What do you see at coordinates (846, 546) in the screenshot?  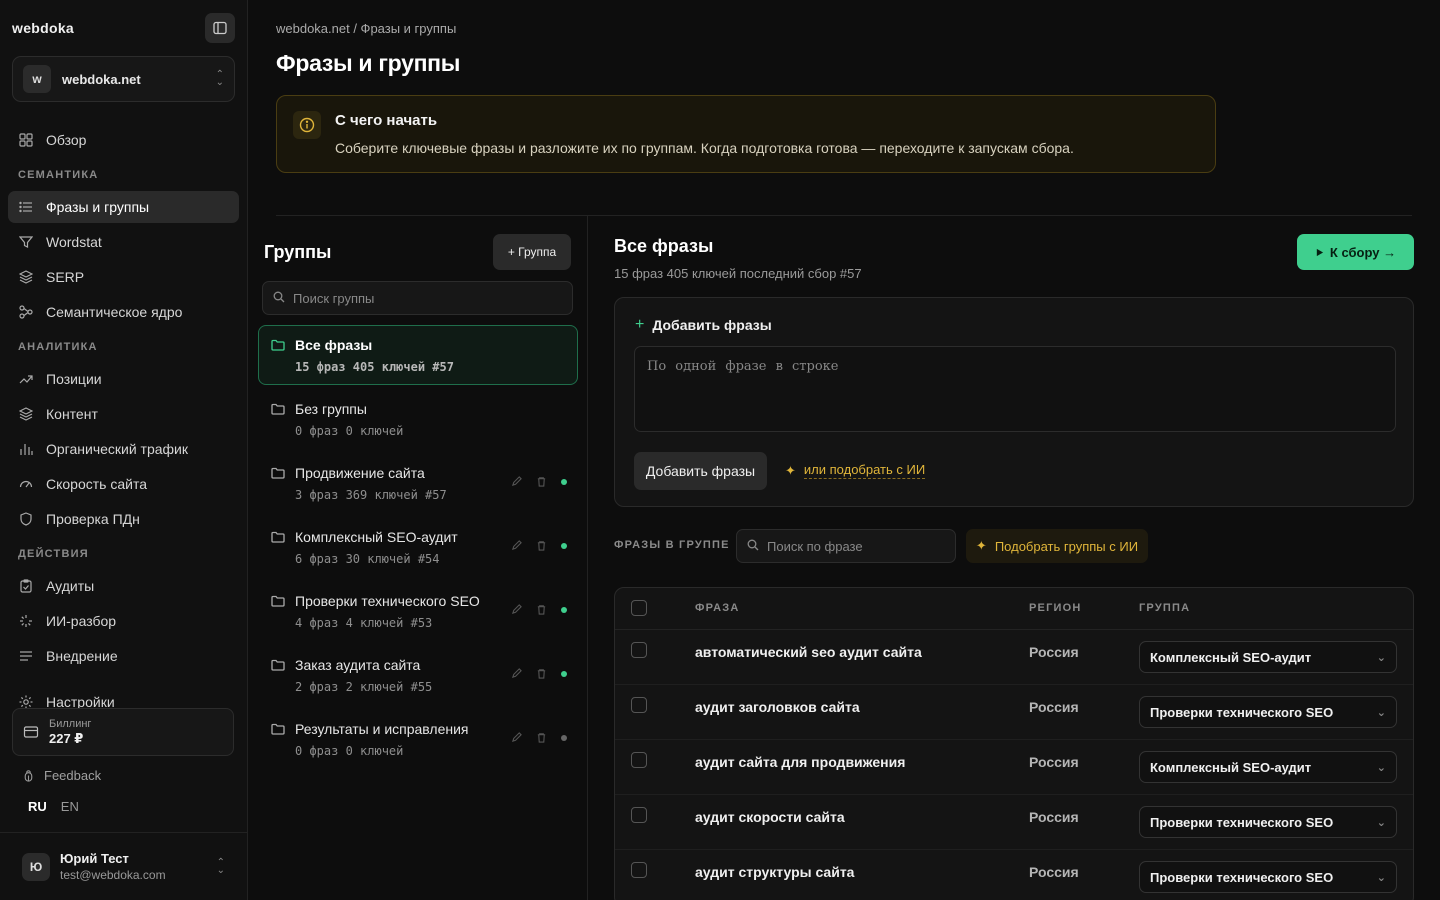 I see `phrase-search-input: Поиск по фразе` at bounding box center [846, 546].